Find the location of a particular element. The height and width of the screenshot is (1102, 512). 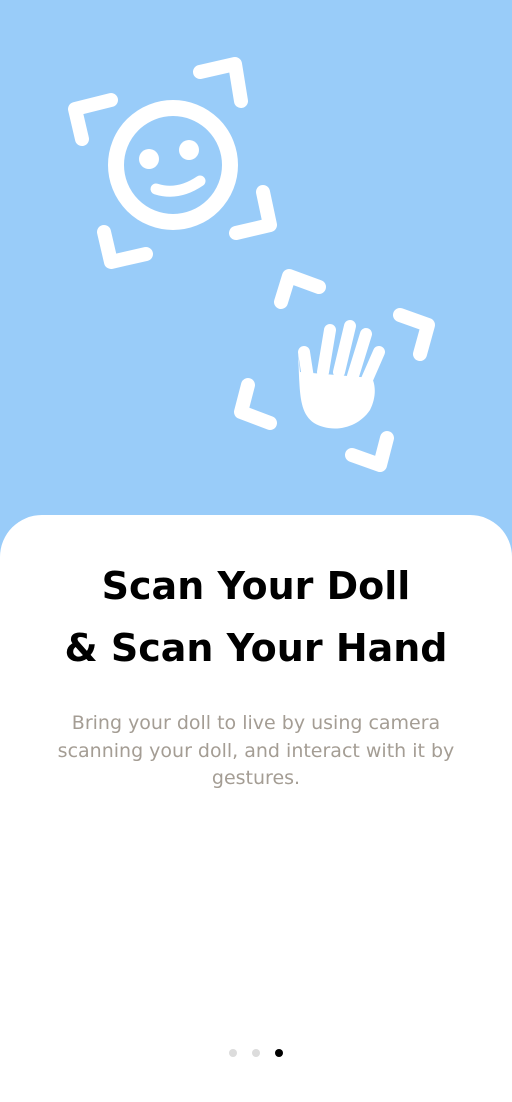

face-scan-icon is located at coordinates (172, 163).